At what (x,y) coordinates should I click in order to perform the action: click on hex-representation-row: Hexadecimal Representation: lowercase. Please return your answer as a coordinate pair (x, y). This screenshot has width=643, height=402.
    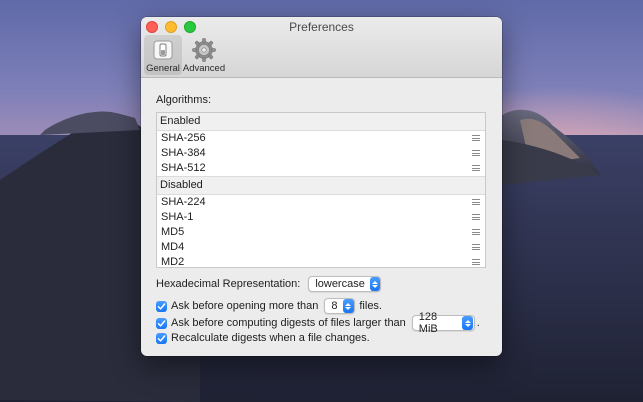
    Looking at the image, I should click on (269, 284).